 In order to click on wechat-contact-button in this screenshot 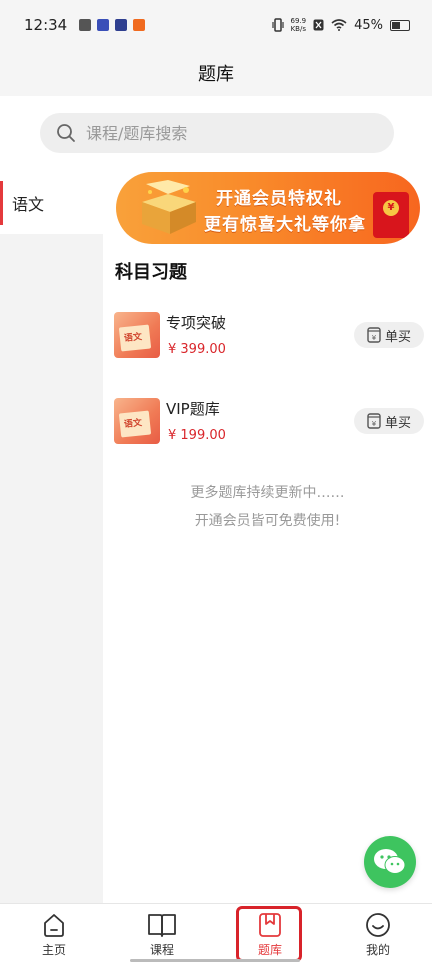, I will do `click(390, 862)`.